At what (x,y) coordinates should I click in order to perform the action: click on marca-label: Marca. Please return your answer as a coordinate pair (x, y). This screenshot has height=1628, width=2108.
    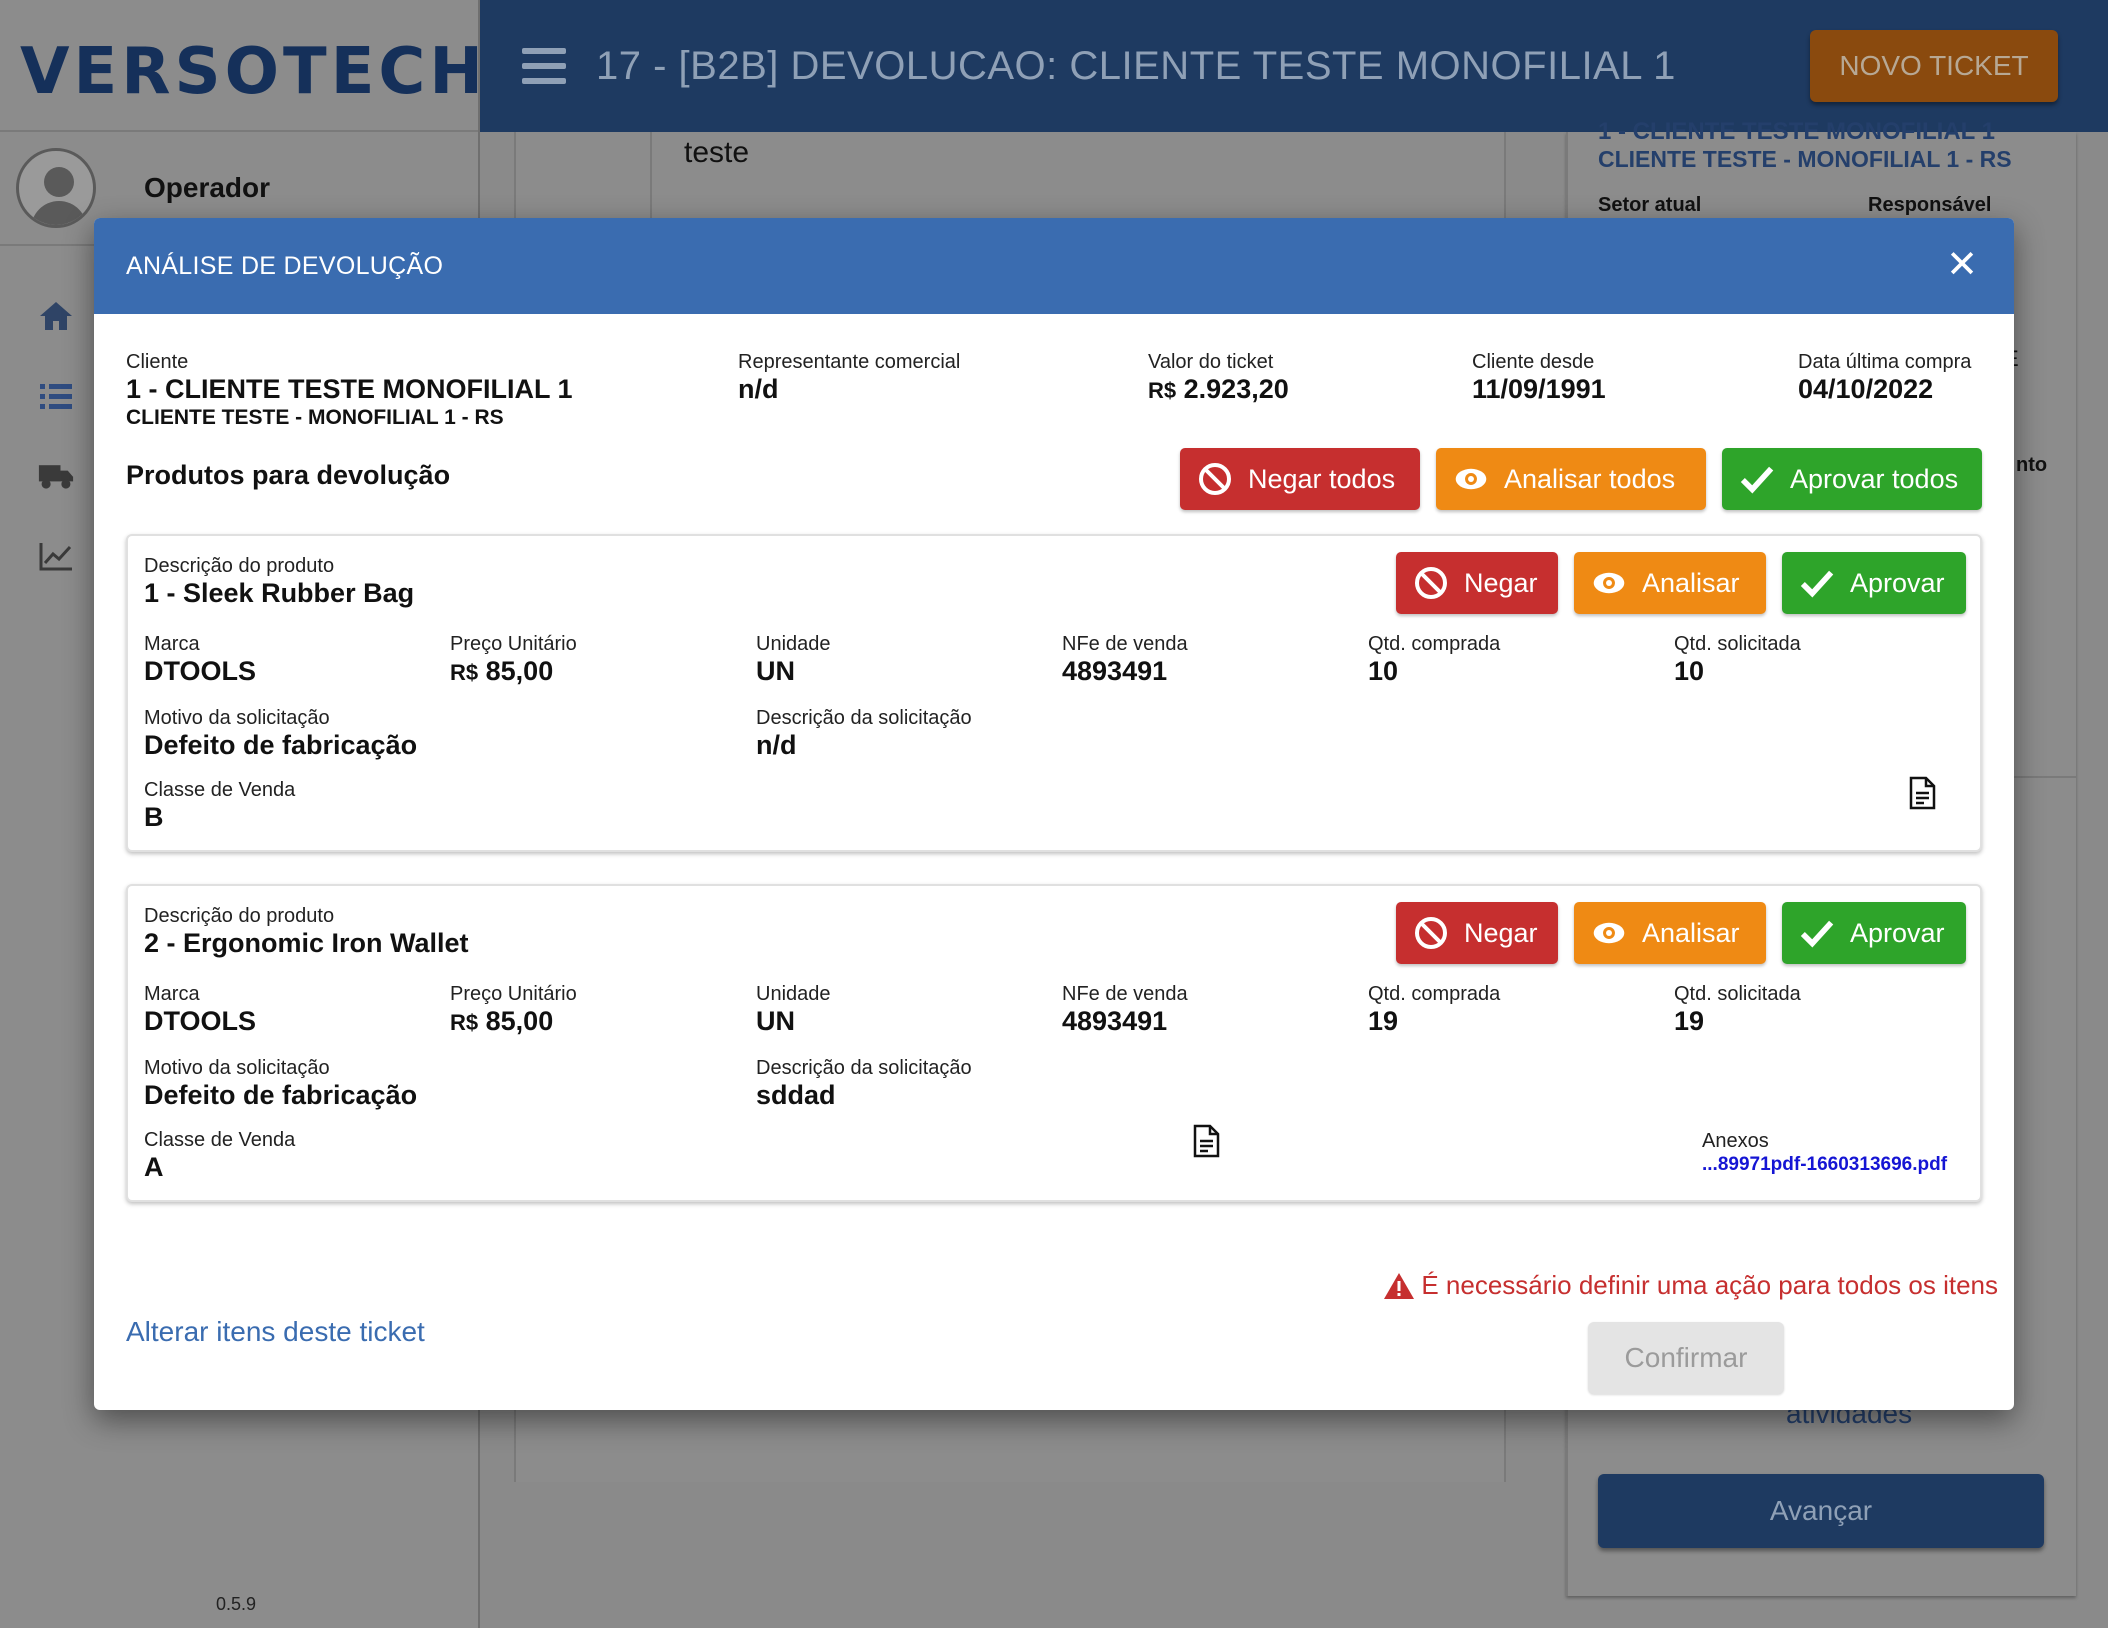
    Looking at the image, I should click on (200, 994).